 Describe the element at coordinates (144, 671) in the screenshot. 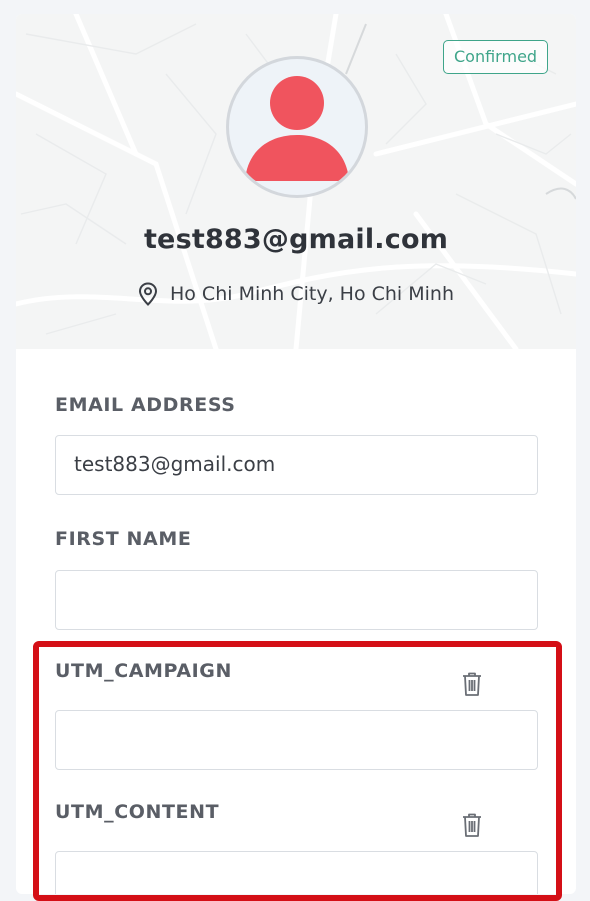

I see `utm-campaign-label: UTM_CAMPAIGN` at that location.